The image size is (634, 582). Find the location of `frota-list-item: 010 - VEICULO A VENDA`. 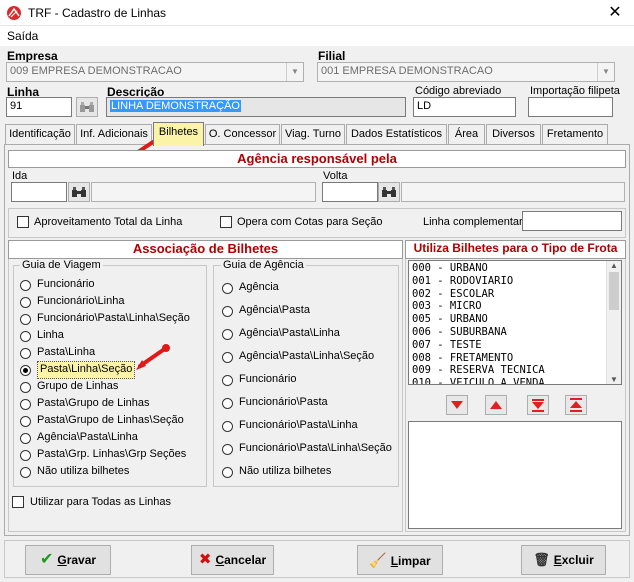

frota-list-item: 010 - VEICULO A VENDA is located at coordinates (515, 380).